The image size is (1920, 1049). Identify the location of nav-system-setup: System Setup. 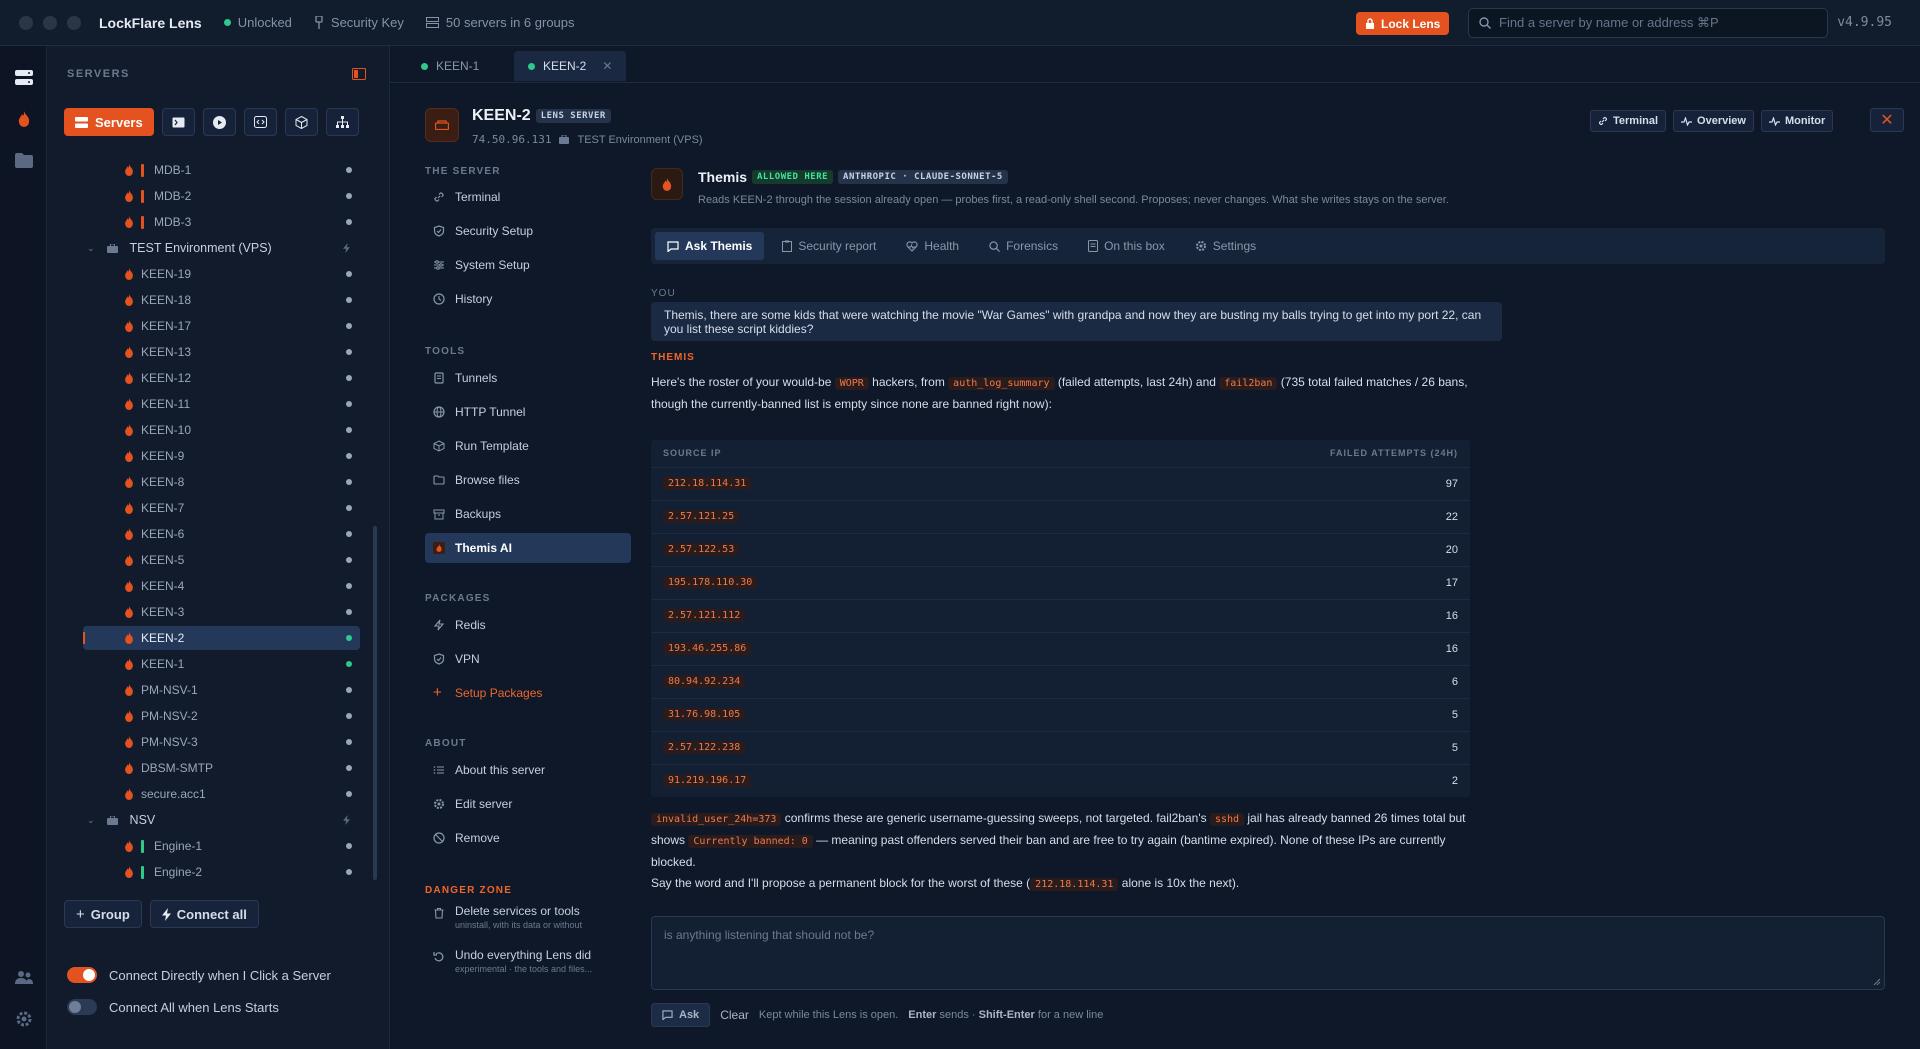
(528, 265).